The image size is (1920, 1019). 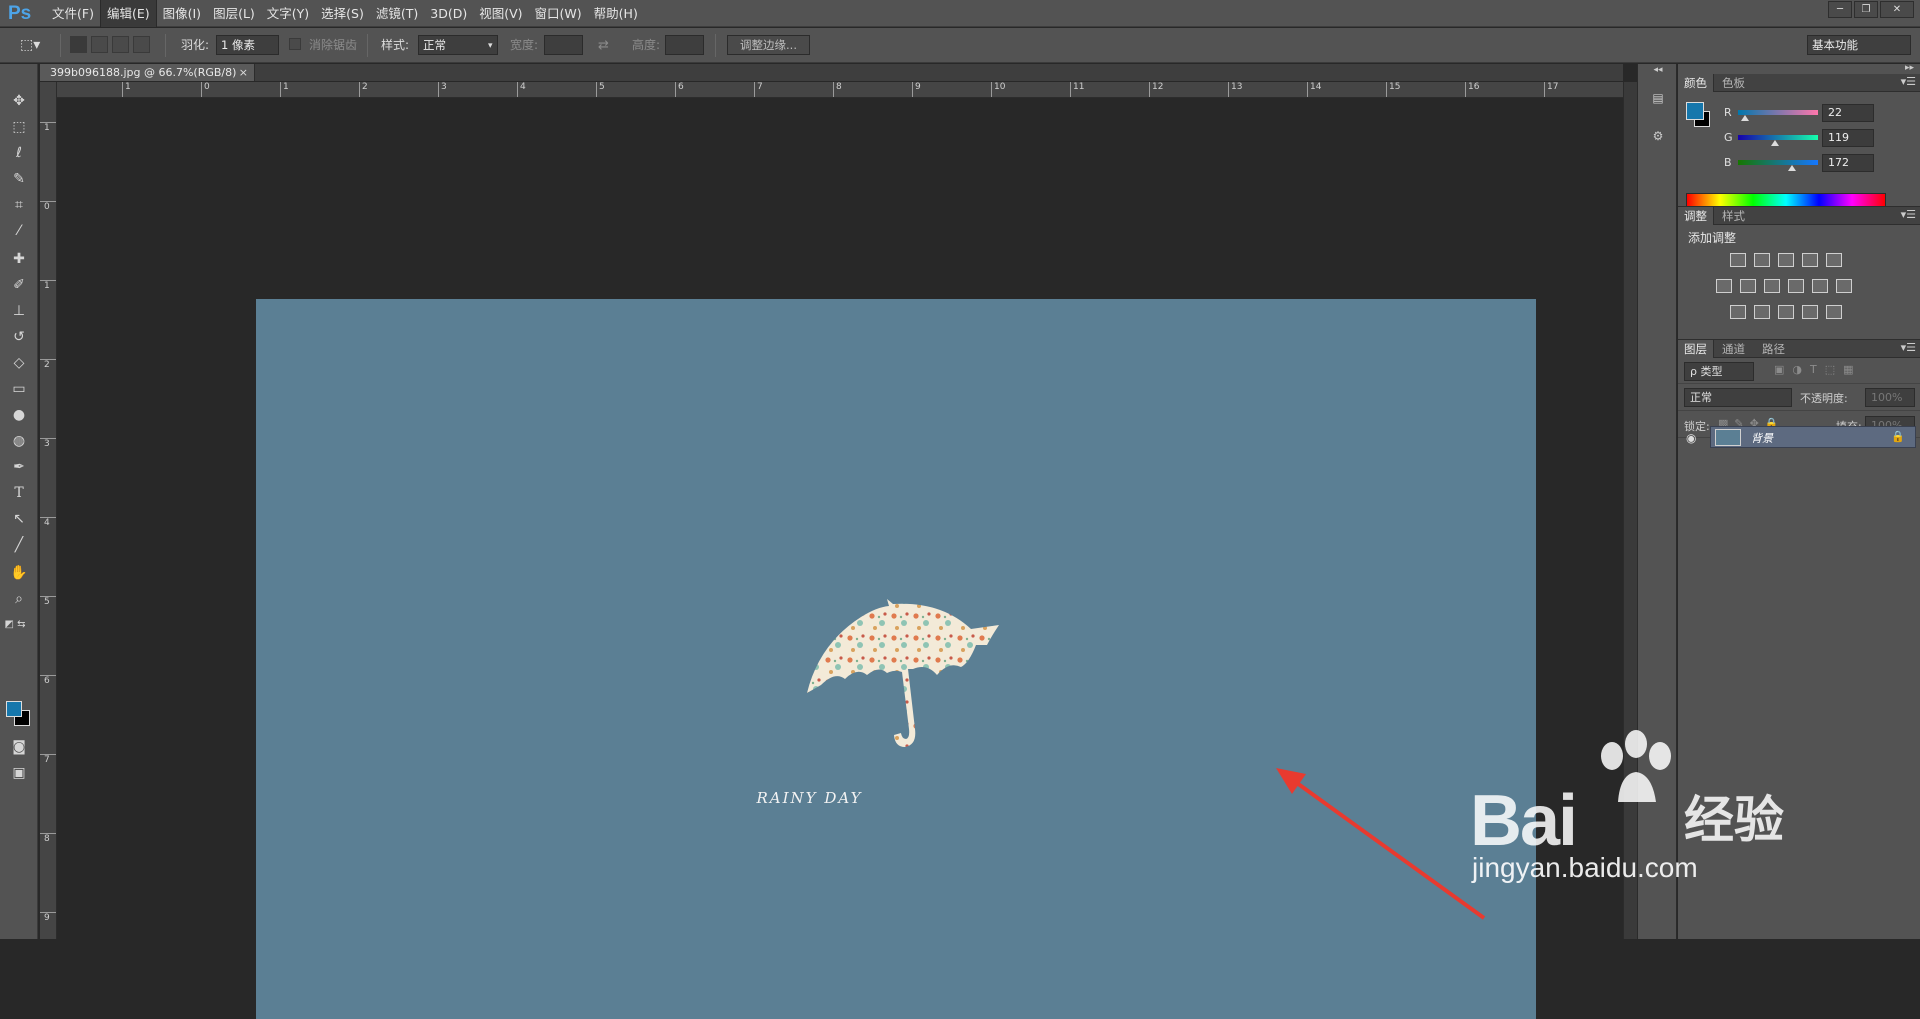 I want to click on menu-layer: 图层(L), so click(x=234, y=13).